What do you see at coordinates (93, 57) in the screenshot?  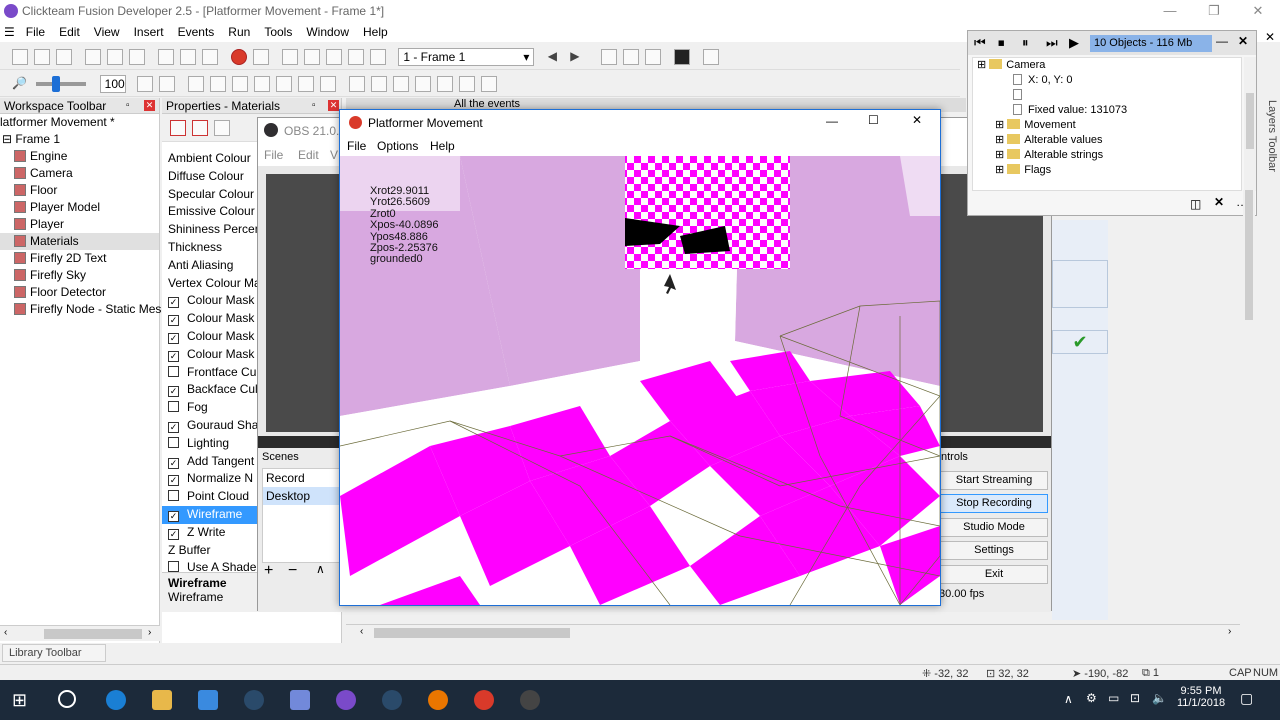 I see `cut-icon` at bounding box center [93, 57].